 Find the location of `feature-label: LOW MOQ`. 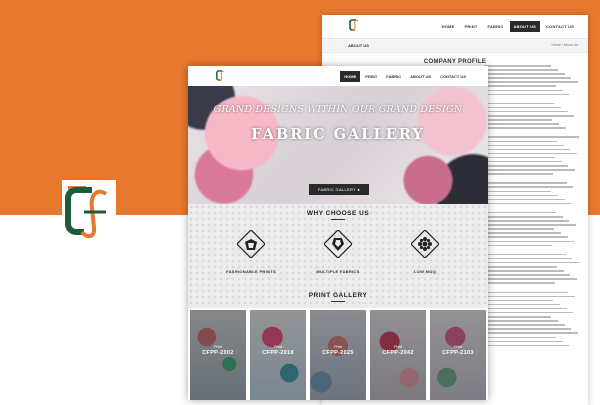

feature-label: LOW MOQ is located at coordinates (425, 271).